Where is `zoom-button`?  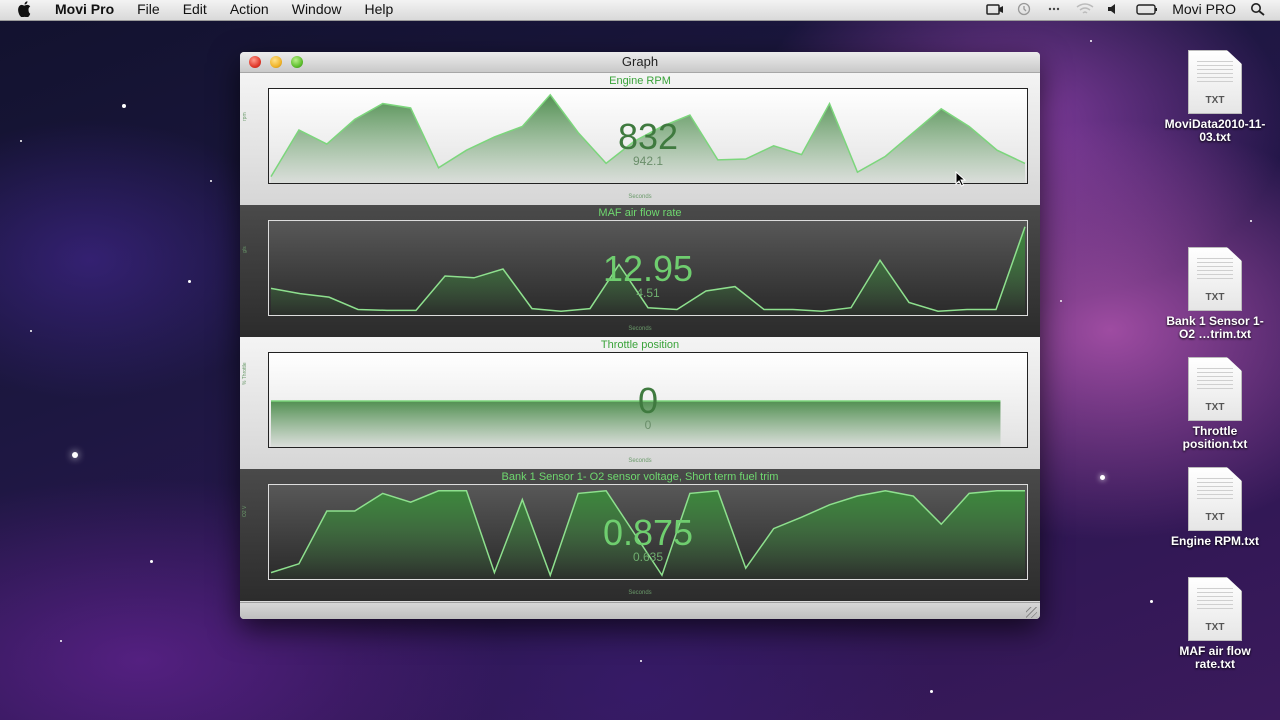
zoom-button is located at coordinates (297, 62).